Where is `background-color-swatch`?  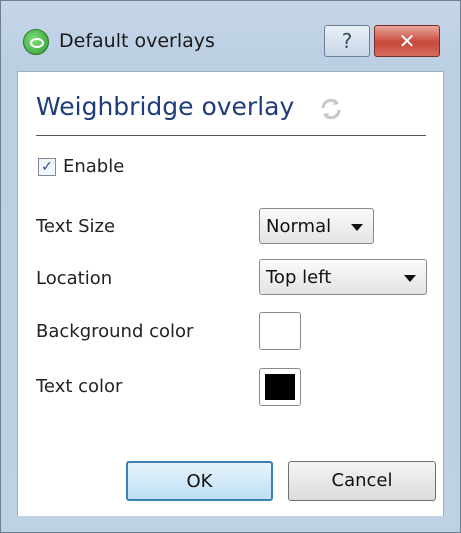
background-color-swatch is located at coordinates (280, 331).